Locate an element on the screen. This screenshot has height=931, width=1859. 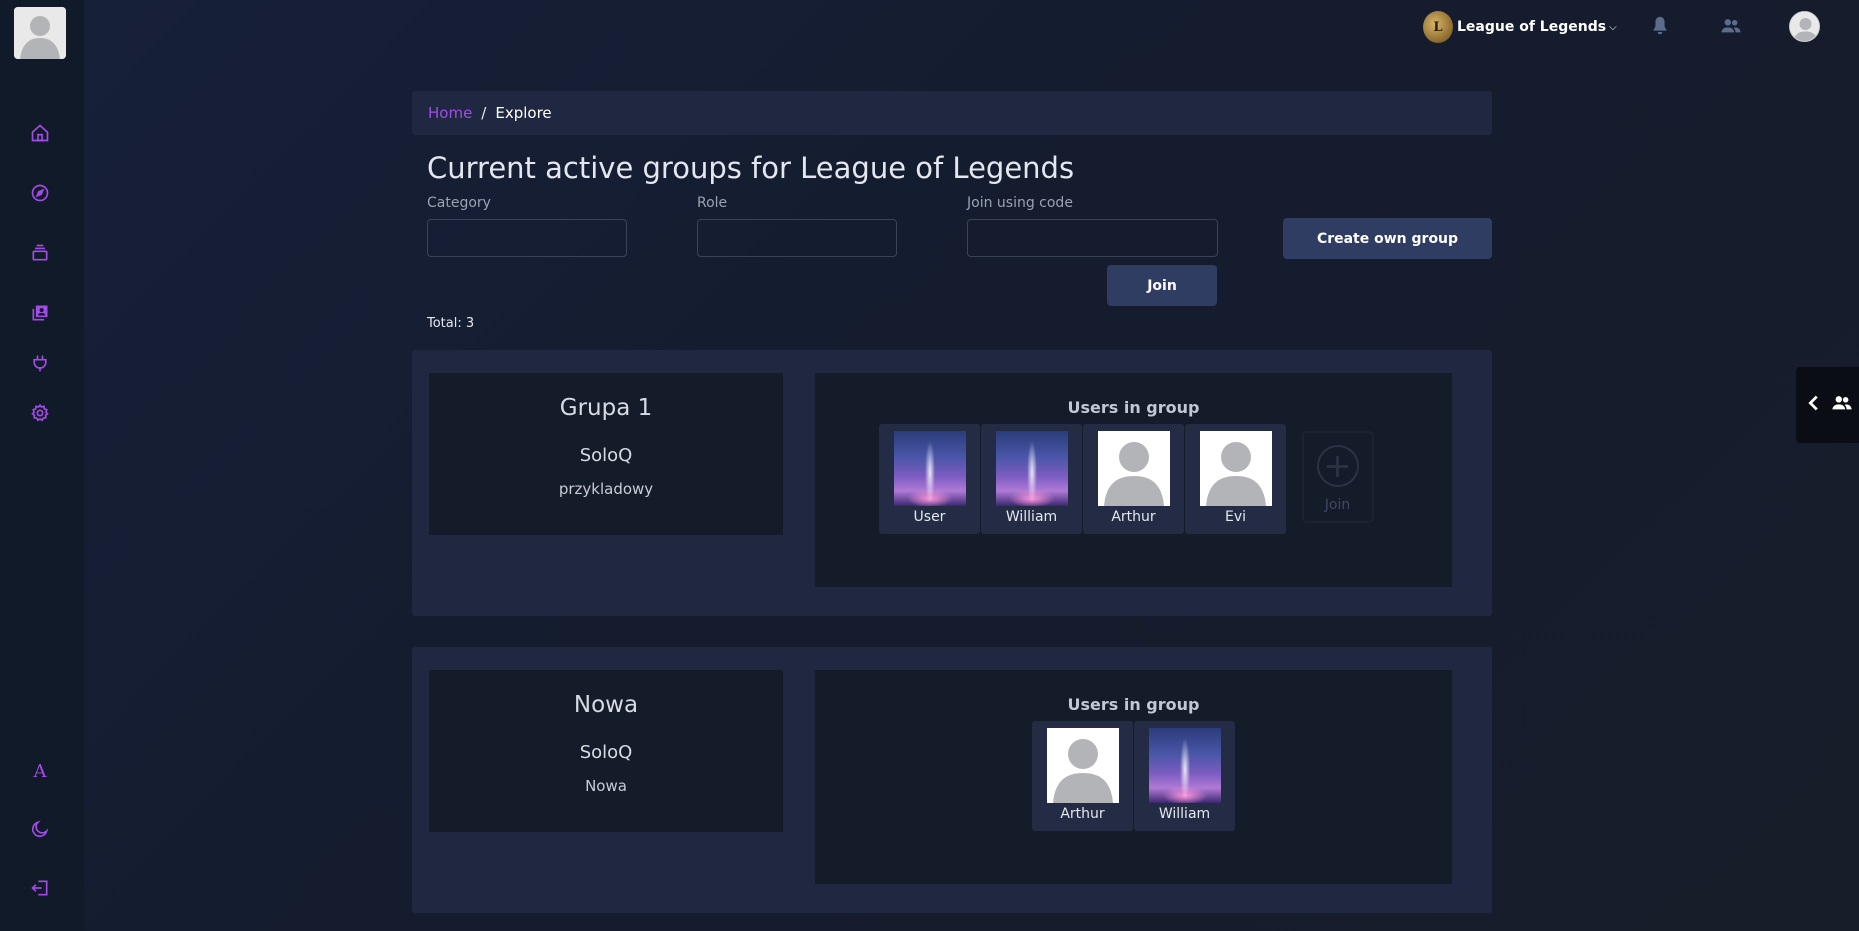
category-label: Category is located at coordinates (459, 203).